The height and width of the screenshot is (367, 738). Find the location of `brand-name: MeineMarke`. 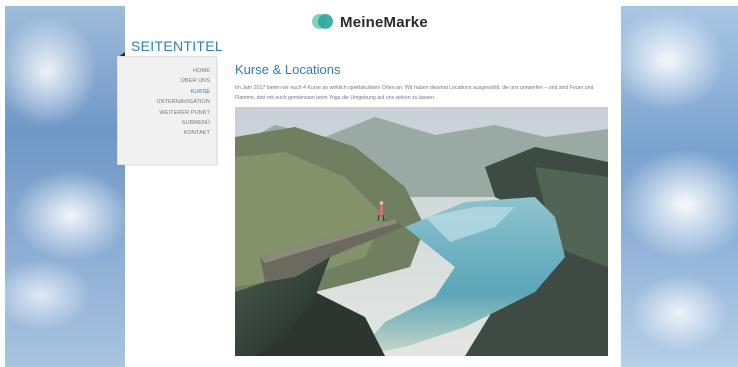

brand-name: MeineMarke is located at coordinates (384, 22).